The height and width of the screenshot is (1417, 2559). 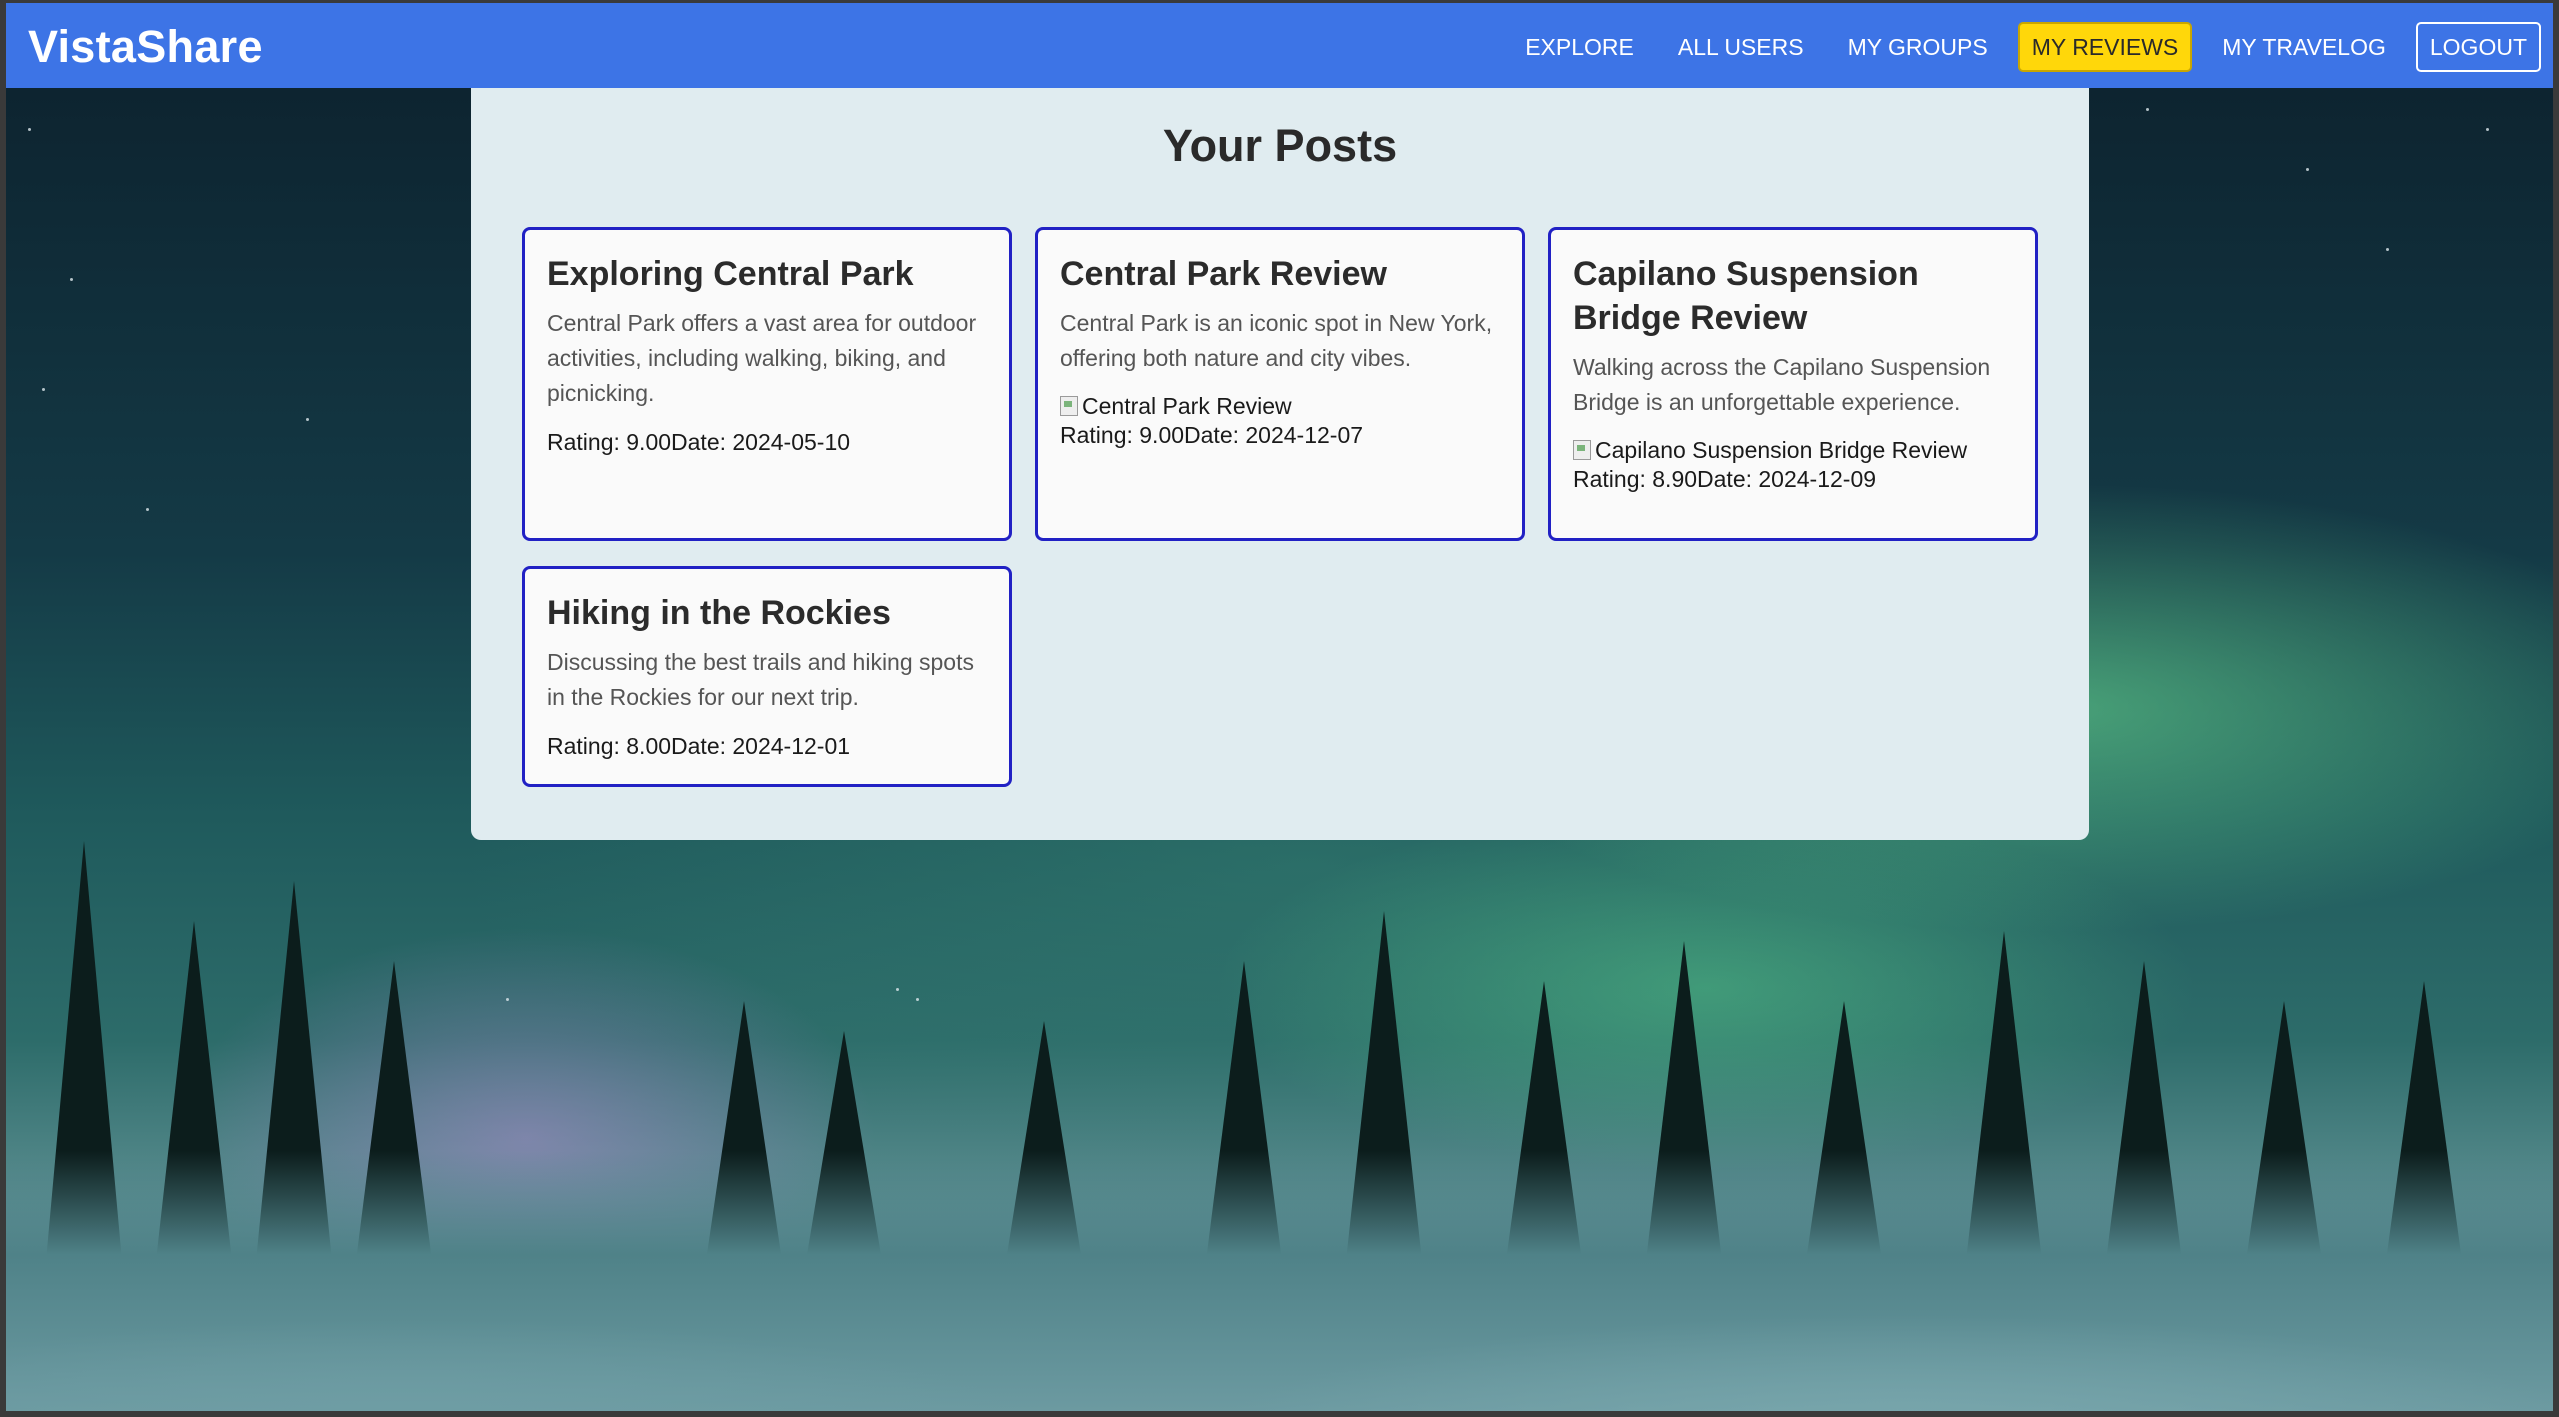 I want to click on nav-my-travelog: MY TRAVELOG, so click(x=2304, y=47).